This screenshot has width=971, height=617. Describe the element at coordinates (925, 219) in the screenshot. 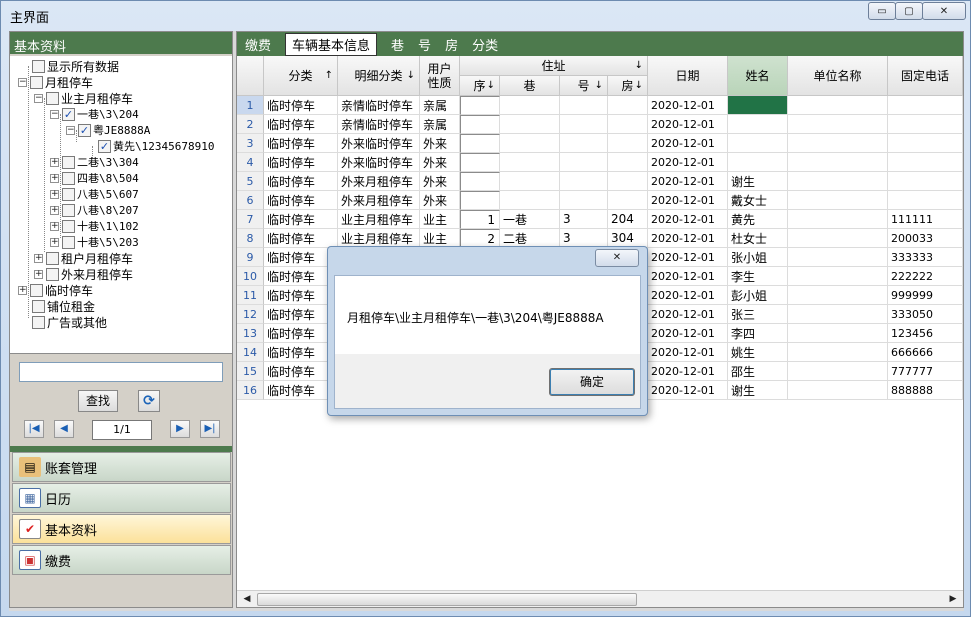

I see `grid-cell-phone: 111111` at that location.